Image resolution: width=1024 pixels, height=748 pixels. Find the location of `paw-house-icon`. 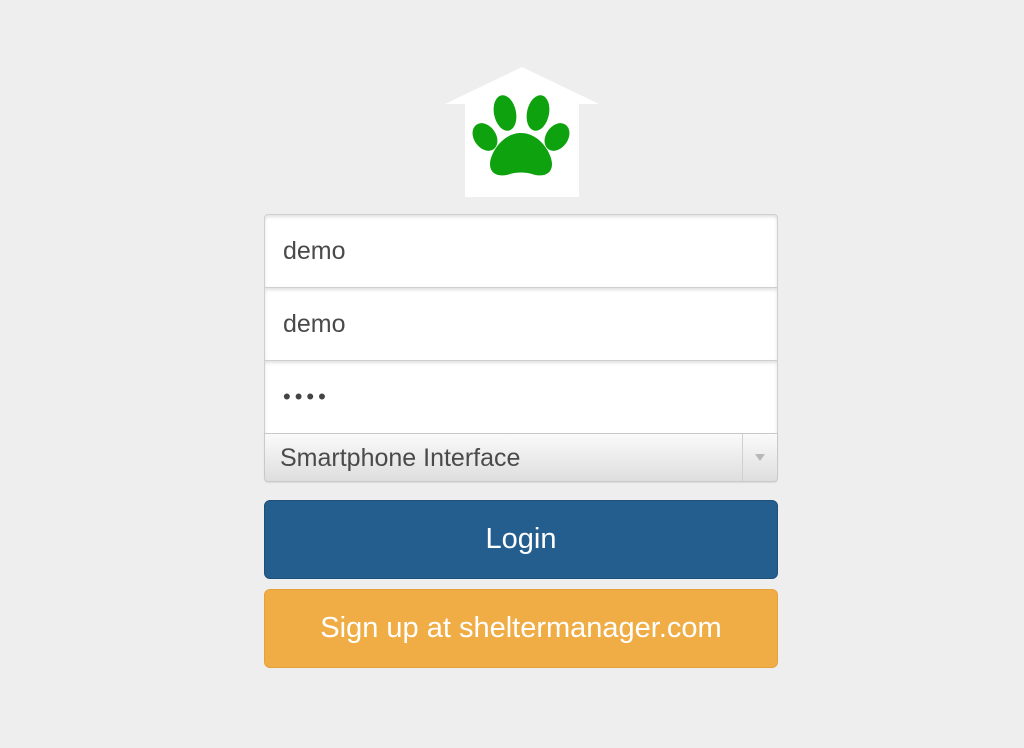

paw-house-icon is located at coordinates (522, 132).